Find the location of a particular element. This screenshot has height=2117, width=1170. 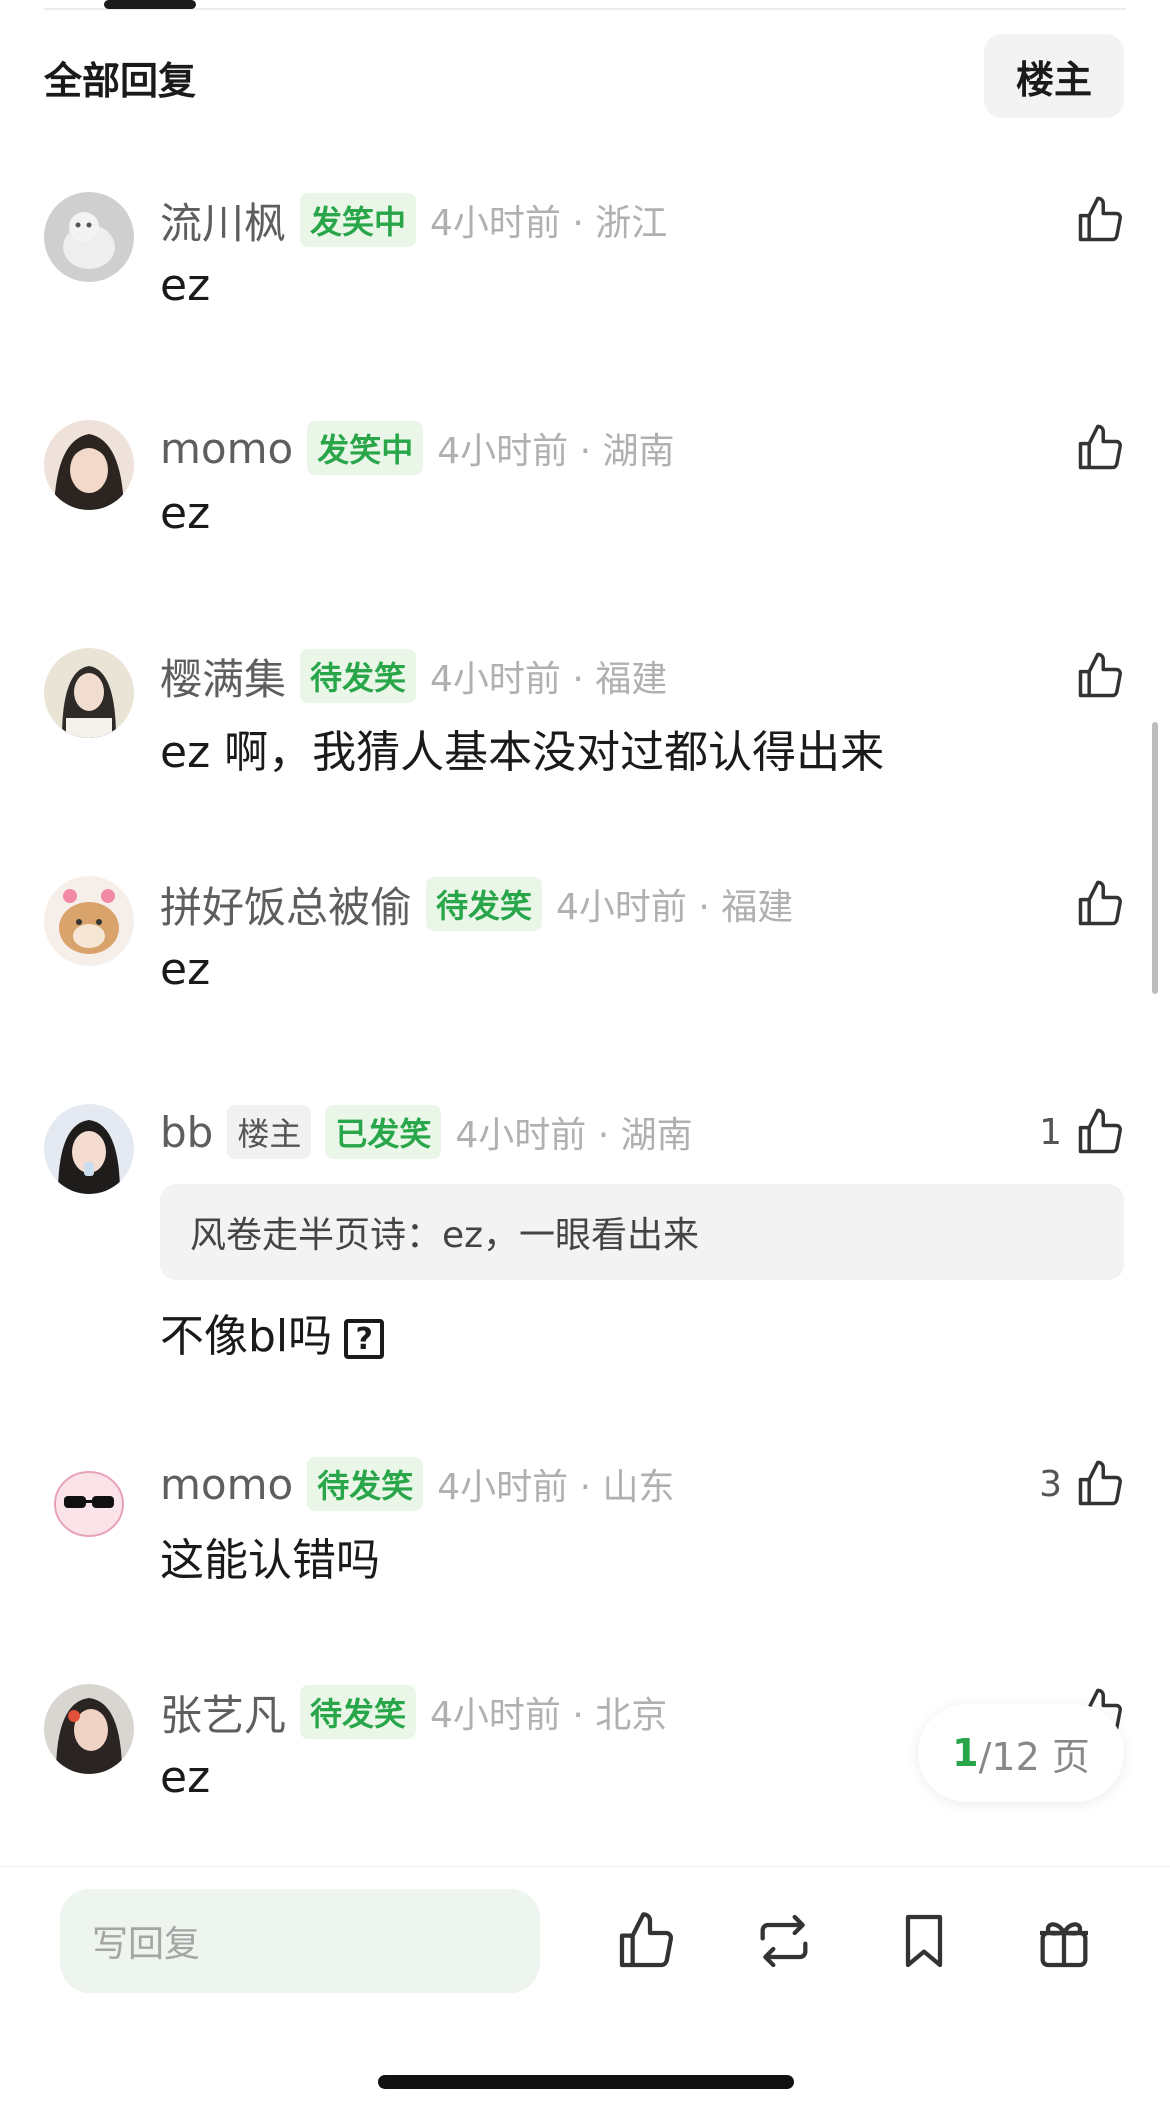

quoted-reply: 风卷走半页诗：ez，一眼看出来 is located at coordinates (642, 1232).